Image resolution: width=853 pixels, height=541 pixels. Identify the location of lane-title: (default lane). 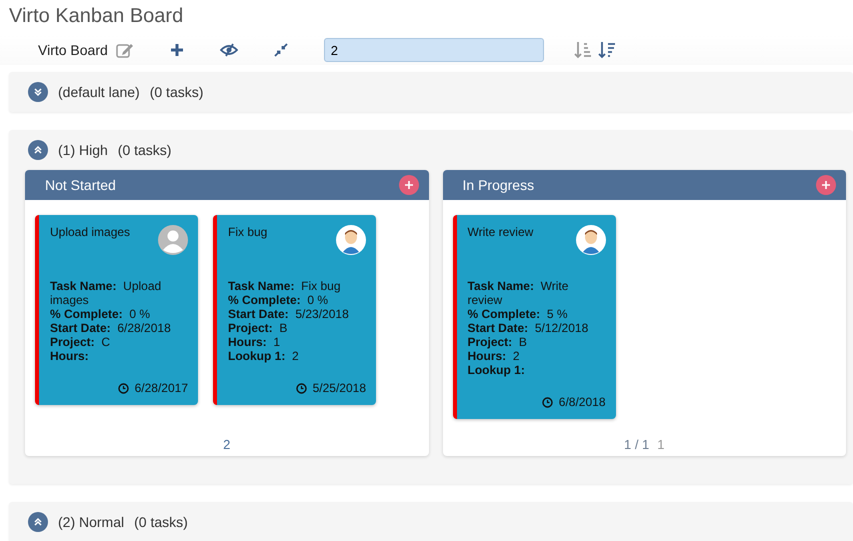
(99, 92).